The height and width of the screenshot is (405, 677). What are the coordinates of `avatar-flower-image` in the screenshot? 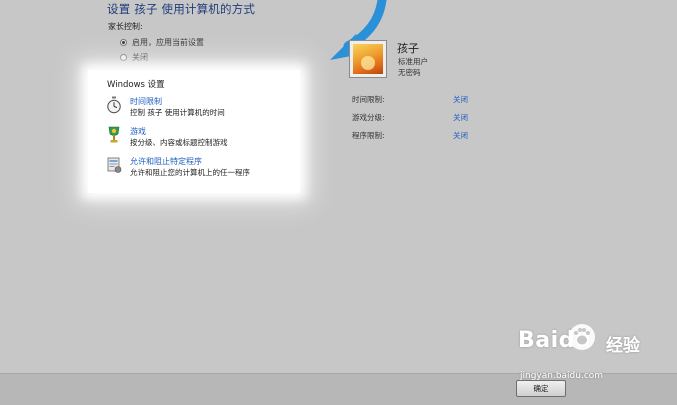 It's located at (368, 59).